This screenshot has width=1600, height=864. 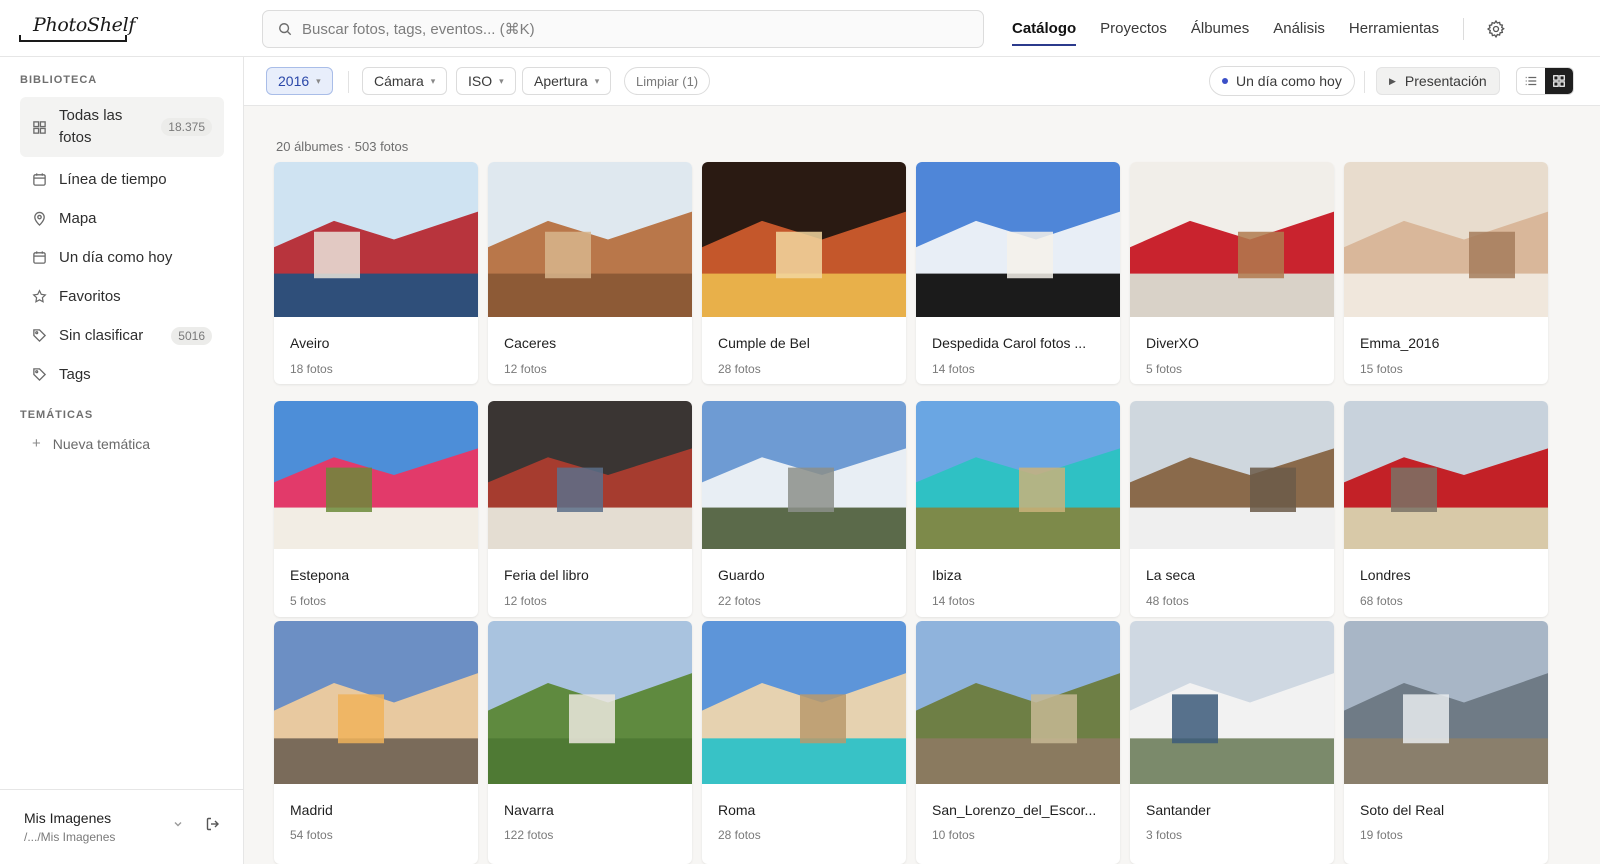 I want to click on album-card: Emma_2016 15 fotos, so click(x=1446, y=273).